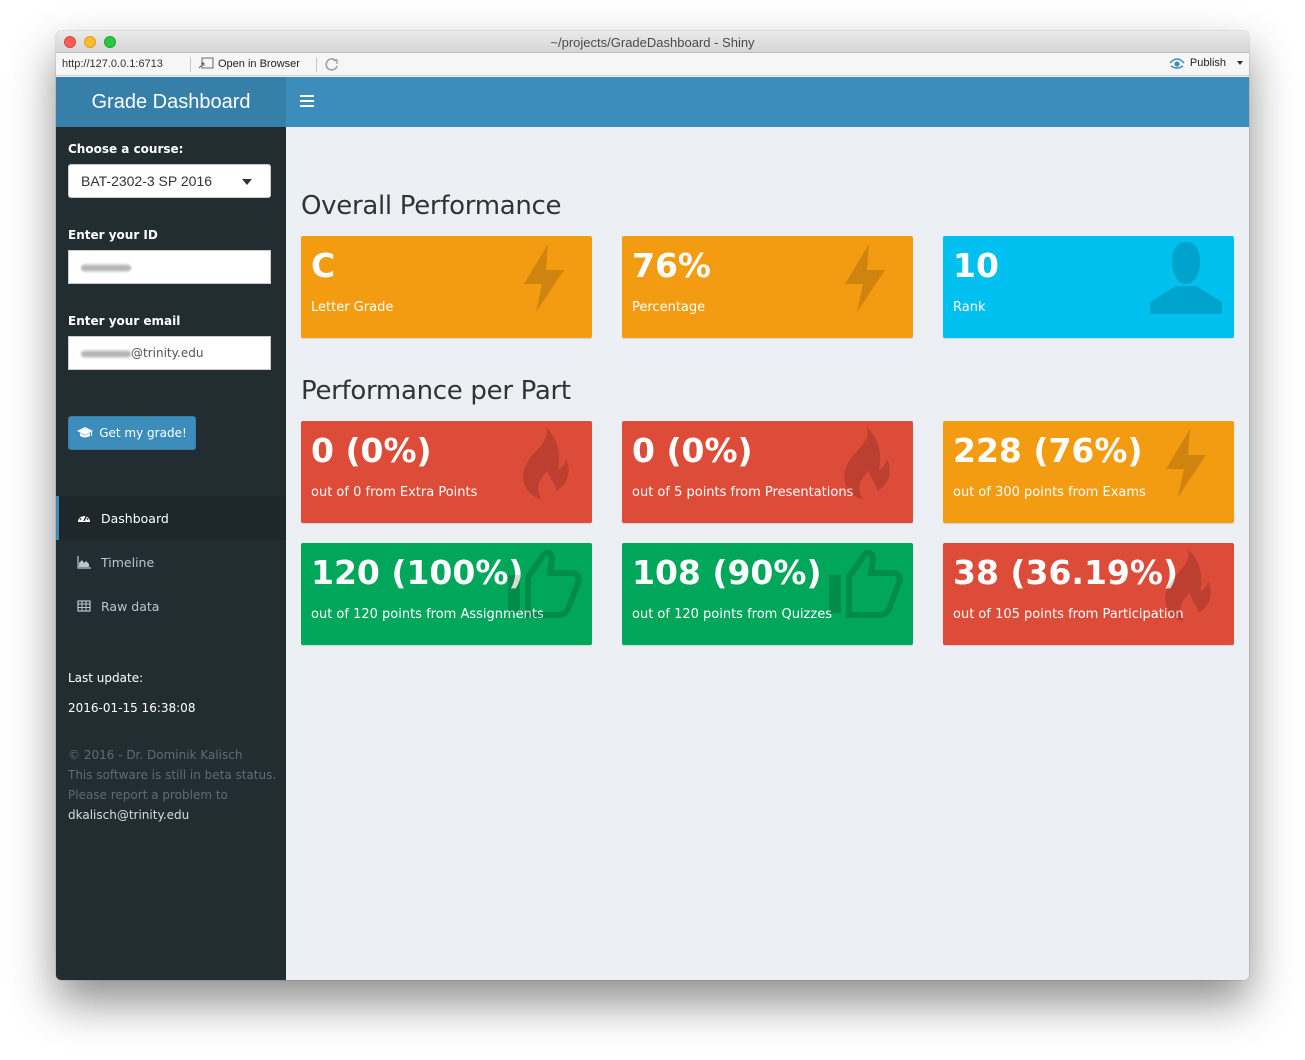 The width and height of the screenshot is (1305, 1060). I want to click on sidebar-item-timeline: Timeline, so click(171, 562).